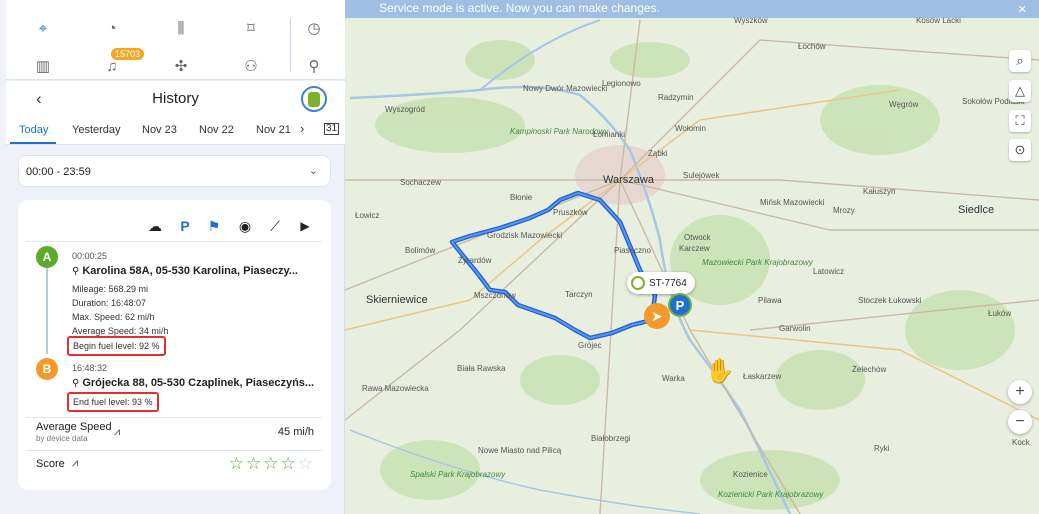 Image resolution: width=1039 pixels, height=514 pixels. What do you see at coordinates (43, 66) in the screenshot?
I see `building-icon: ▥` at bounding box center [43, 66].